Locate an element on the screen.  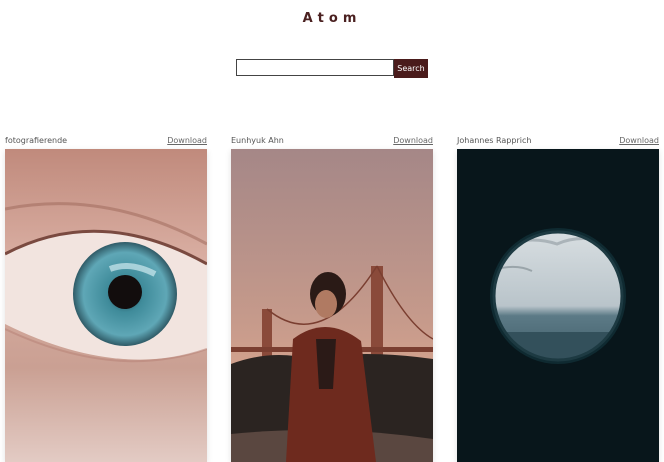
author-name: Eunhyuk Ahn is located at coordinates (257, 140).